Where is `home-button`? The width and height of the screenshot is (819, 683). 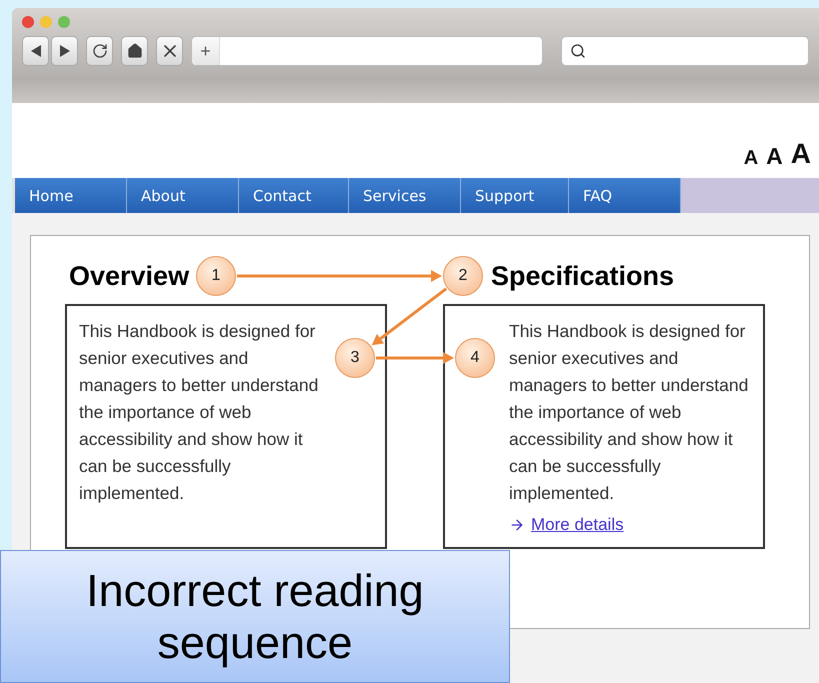
home-button is located at coordinates (134, 51).